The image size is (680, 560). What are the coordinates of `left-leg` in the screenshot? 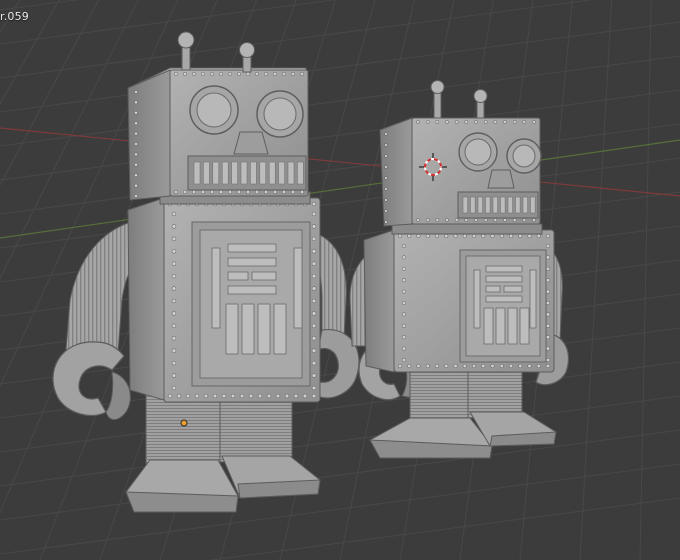 It's located at (183, 428).